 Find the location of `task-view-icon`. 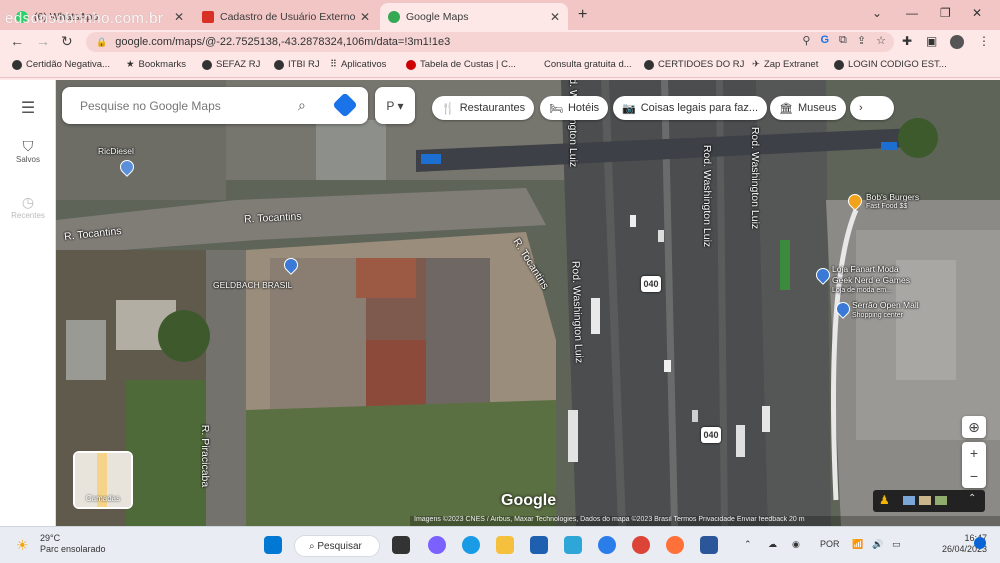

task-view-icon is located at coordinates (401, 545).